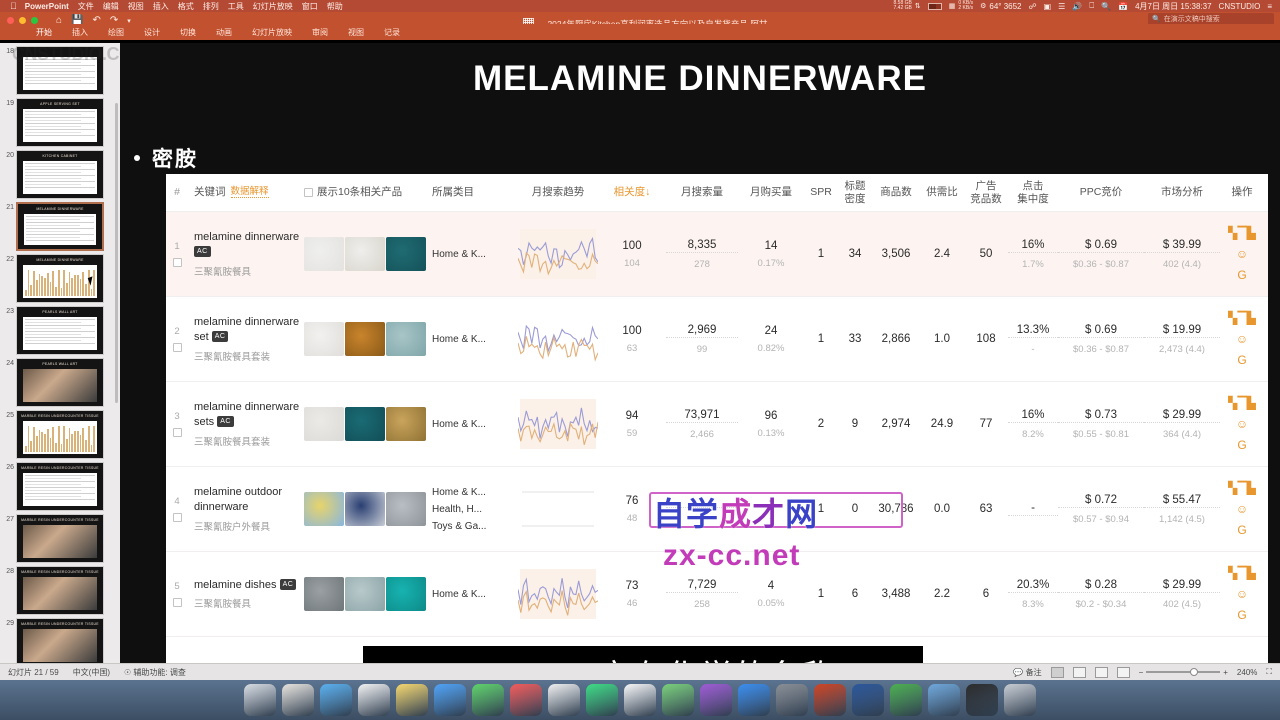 The width and height of the screenshot is (1280, 720). What do you see at coordinates (982, 700) in the screenshot?
I see `terminal-icon` at bounding box center [982, 700].